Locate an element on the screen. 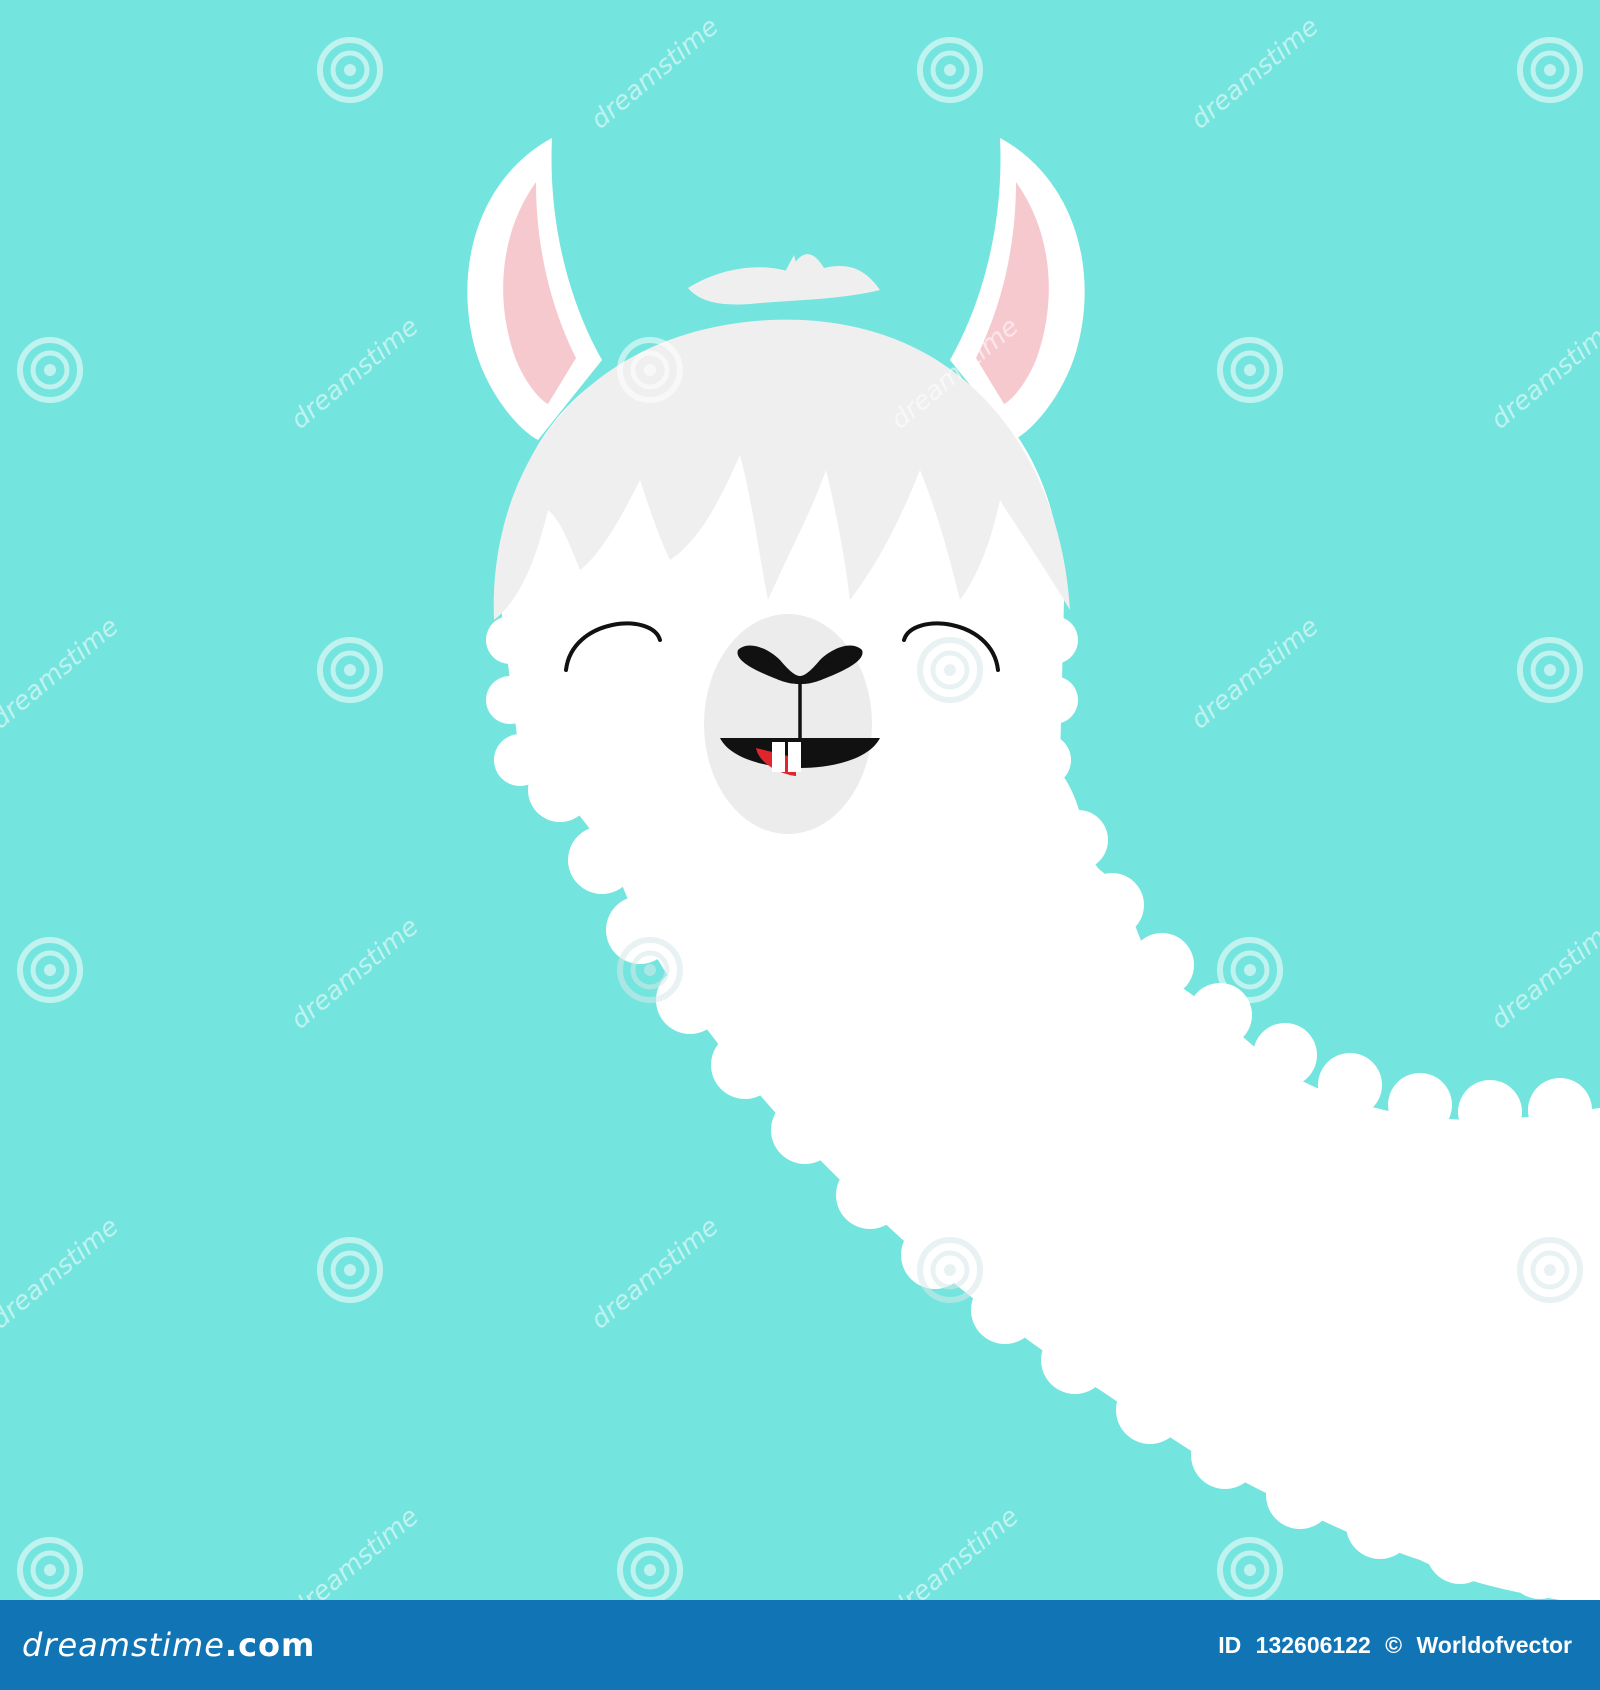 This screenshot has width=1600, height=1690. brand-logo: dreamstime.com is located at coordinates (168, 1645).